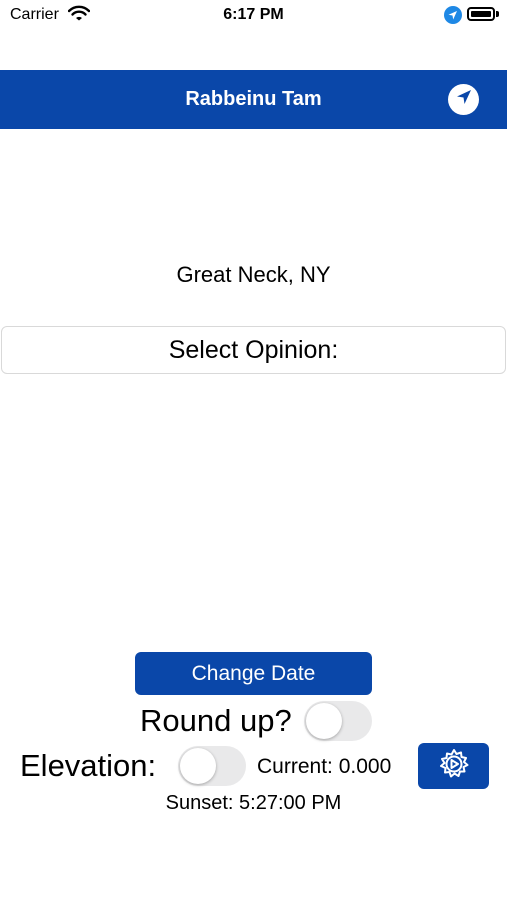  Describe the element at coordinates (253, 274) in the screenshot. I see `location-label: Great Neck, NY` at that location.